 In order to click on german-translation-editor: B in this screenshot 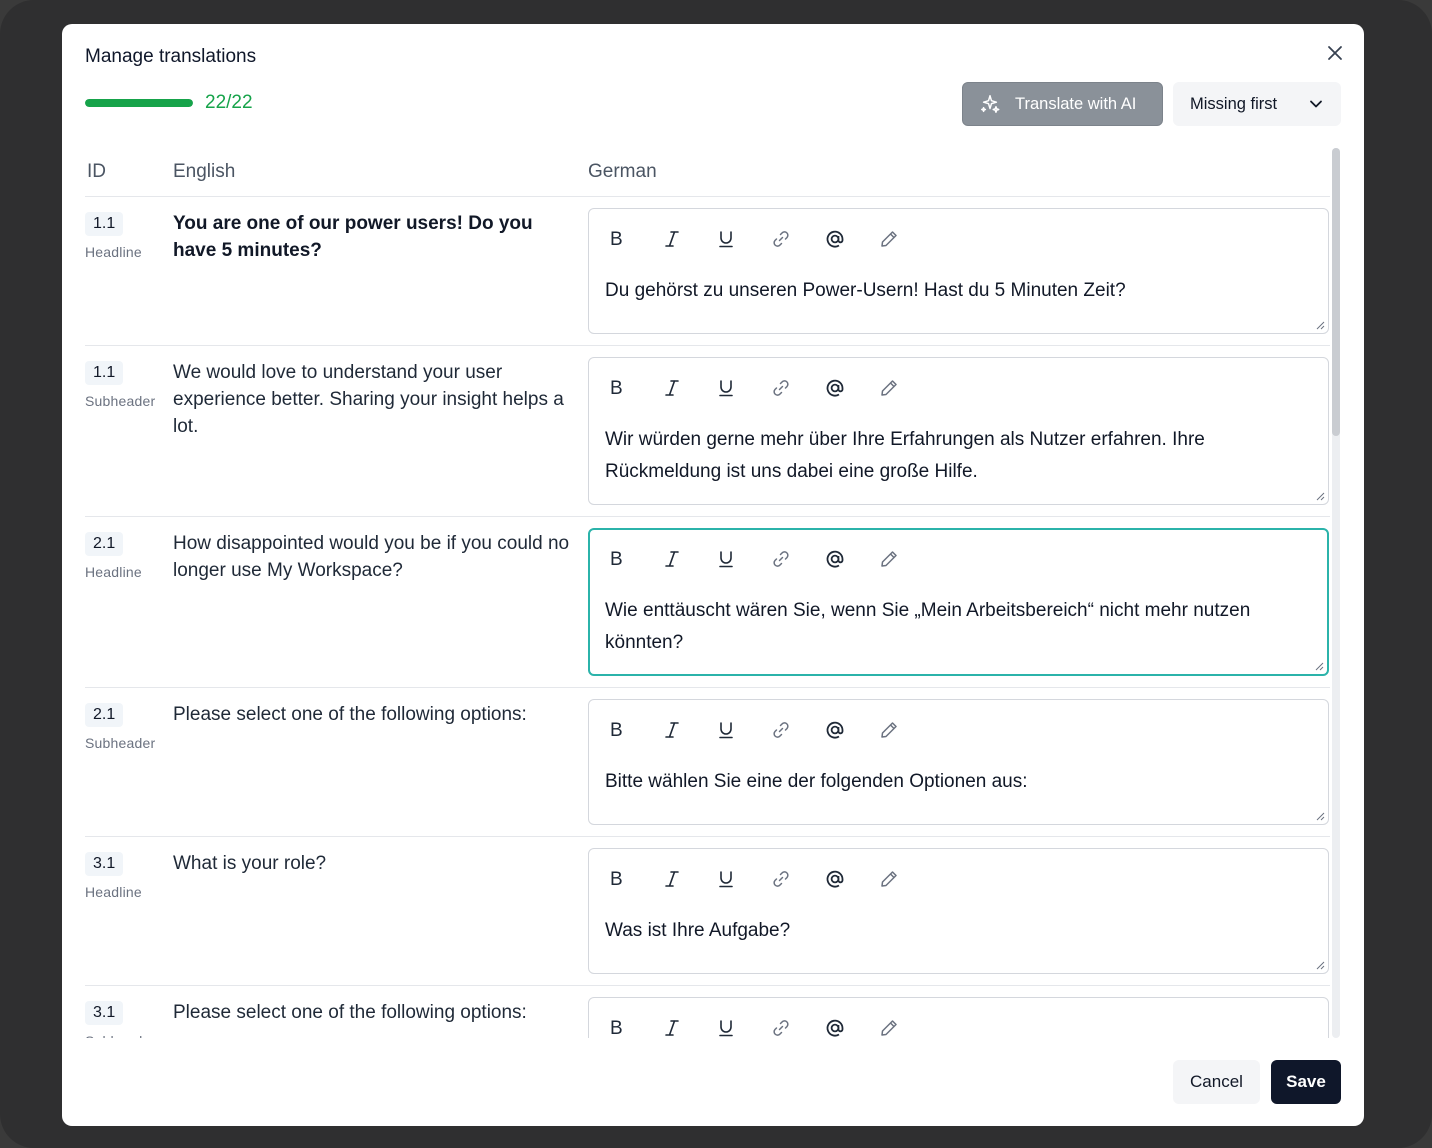, I will do `click(958, 1017)`.